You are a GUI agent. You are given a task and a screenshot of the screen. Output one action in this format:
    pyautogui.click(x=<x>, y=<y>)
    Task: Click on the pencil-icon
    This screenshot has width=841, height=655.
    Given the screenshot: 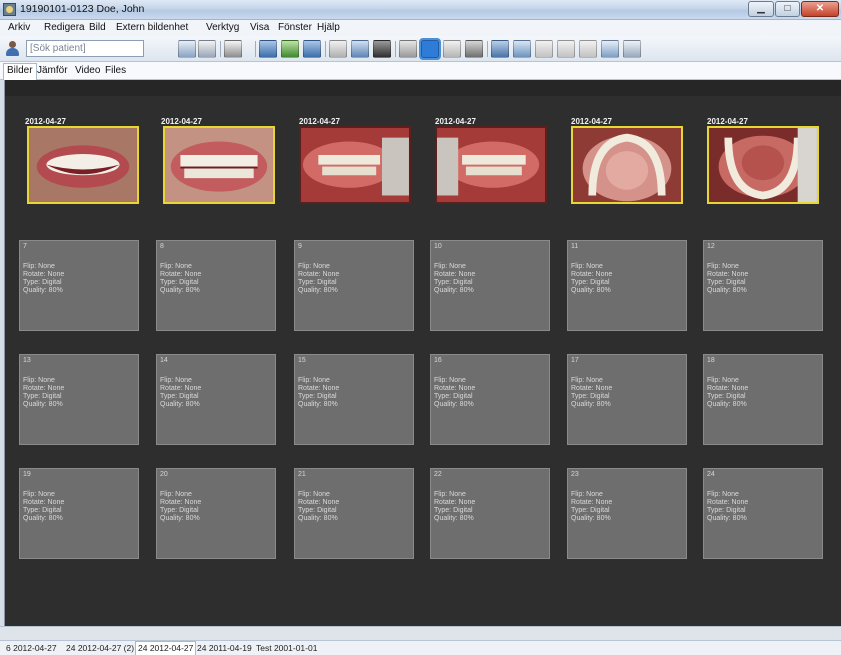 What is the action you would take?
    pyautogui.click(x=338, y=49)
    